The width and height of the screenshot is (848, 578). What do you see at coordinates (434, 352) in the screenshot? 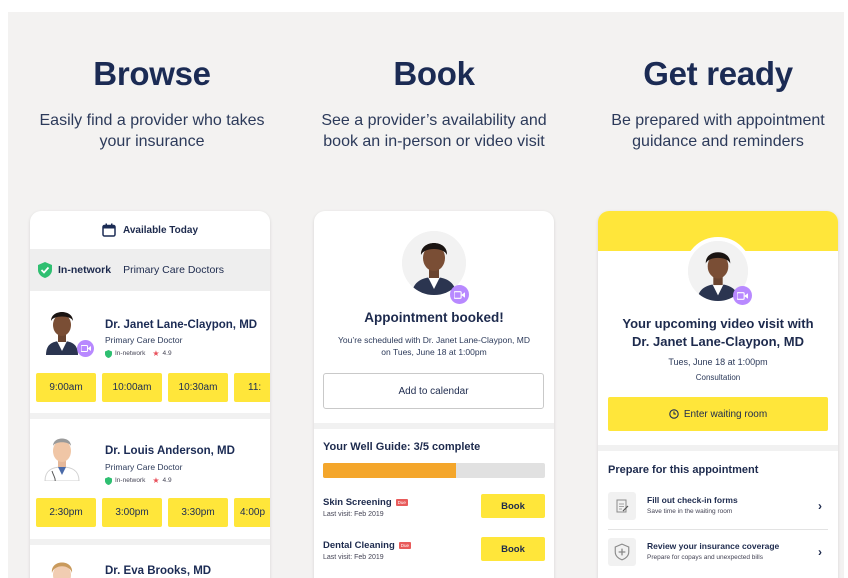
I see `confirmation-line: on Tues, June 18 at 1:00pm` at bounding box center [434, 352].